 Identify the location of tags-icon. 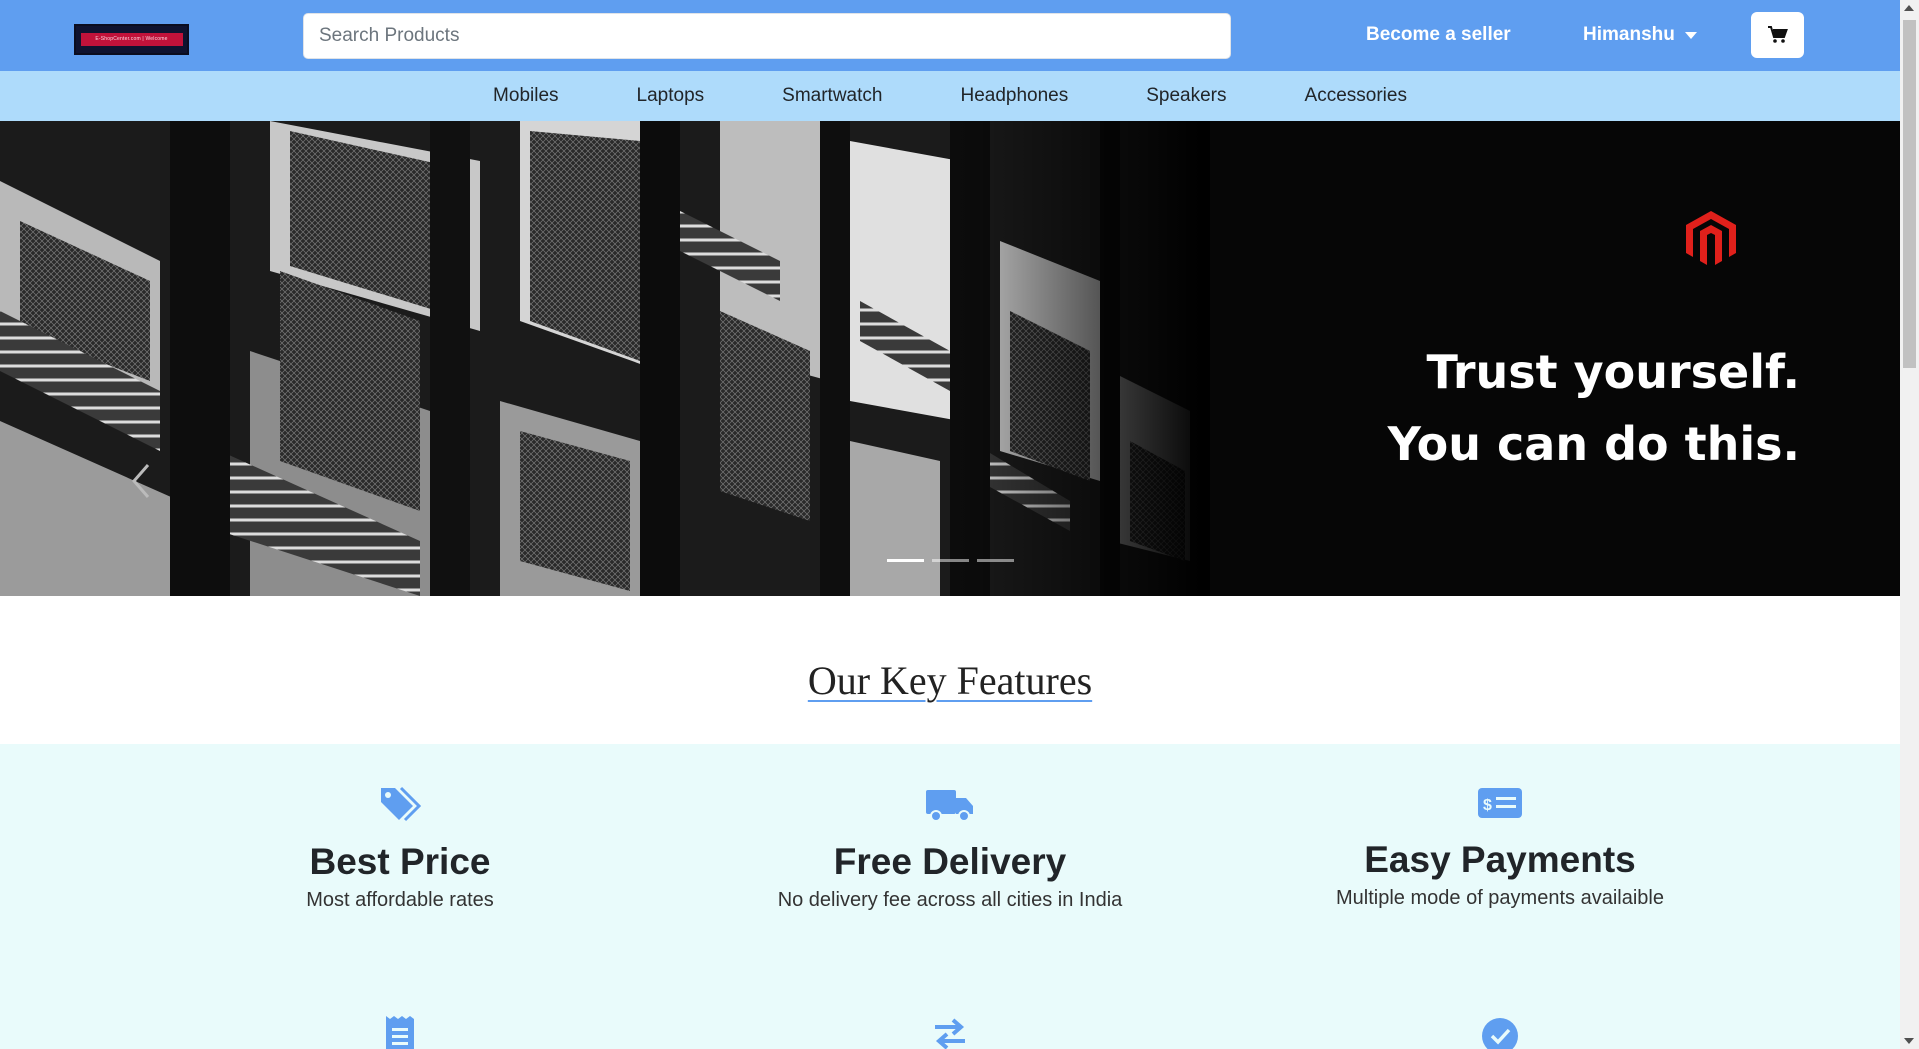
(401, 804).